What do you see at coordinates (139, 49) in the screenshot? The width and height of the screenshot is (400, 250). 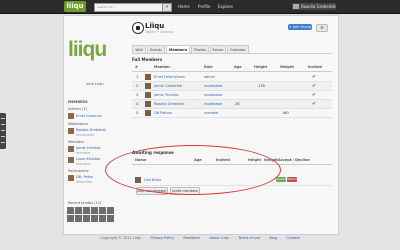 I see `tab-wall: Wall` at bounding box center [139, 49].